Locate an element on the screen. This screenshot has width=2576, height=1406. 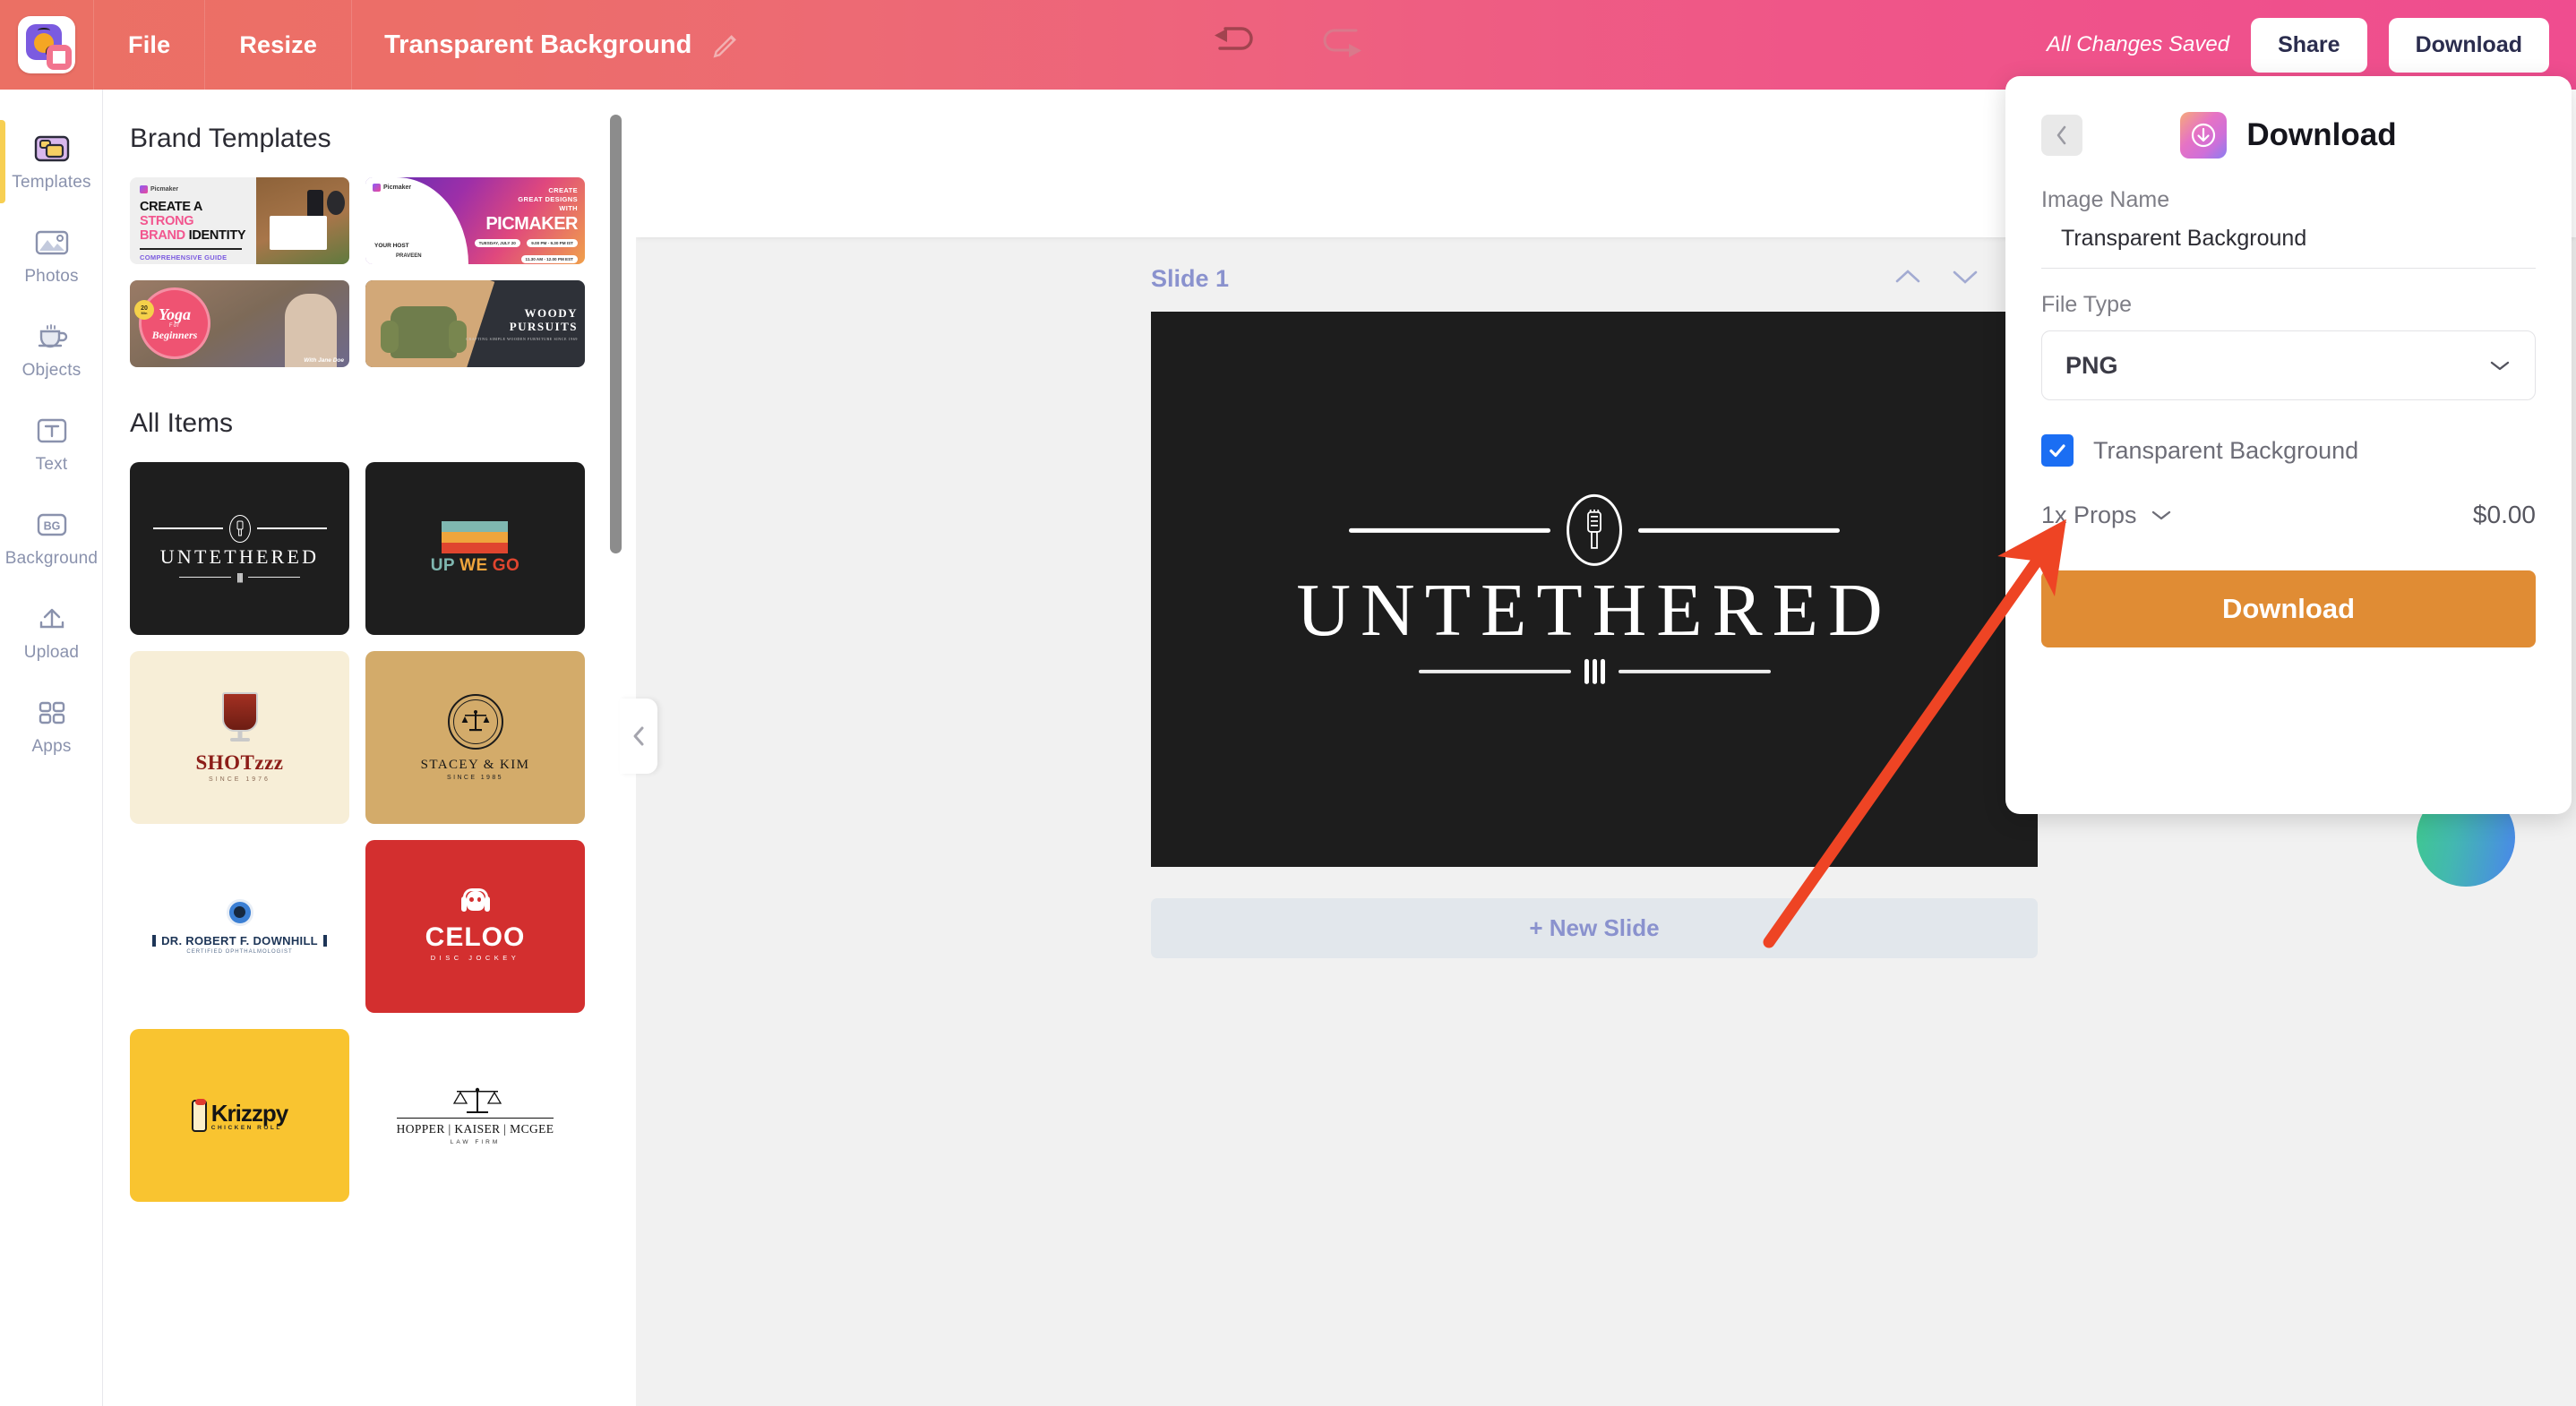
untethered-lockup: UNTETHERED ||| is located at coordinates (239, 548).